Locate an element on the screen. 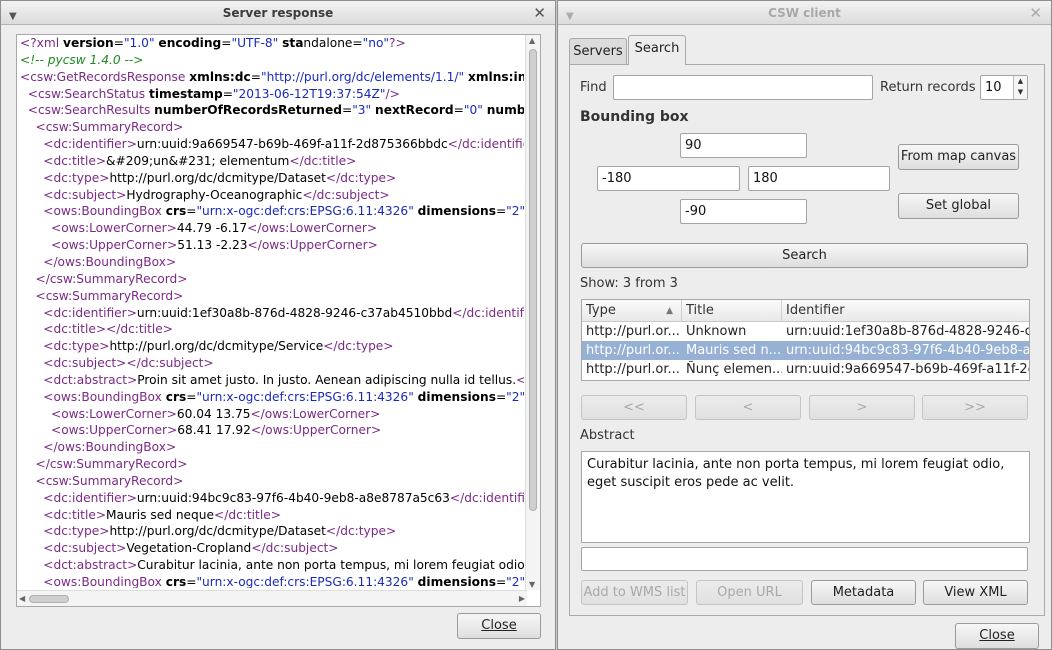  title-bar: ▼ CSW client ✕ is located at coordinates (804, 13).